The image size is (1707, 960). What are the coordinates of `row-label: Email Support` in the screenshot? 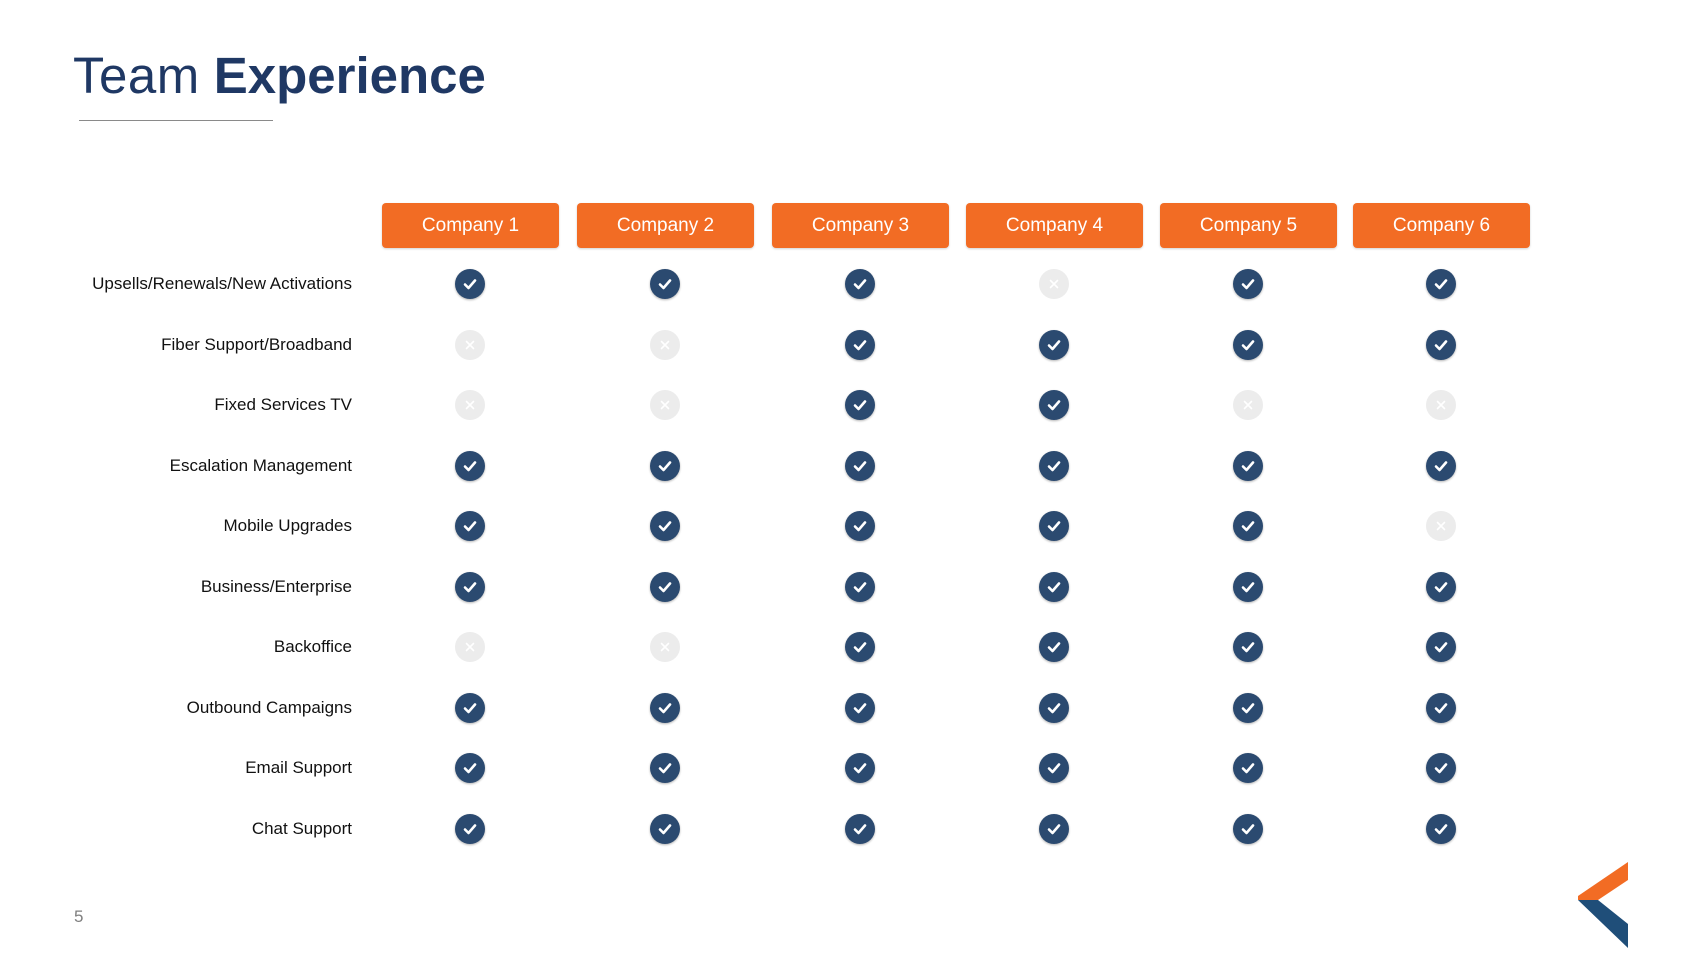 It's located at (298, 767).